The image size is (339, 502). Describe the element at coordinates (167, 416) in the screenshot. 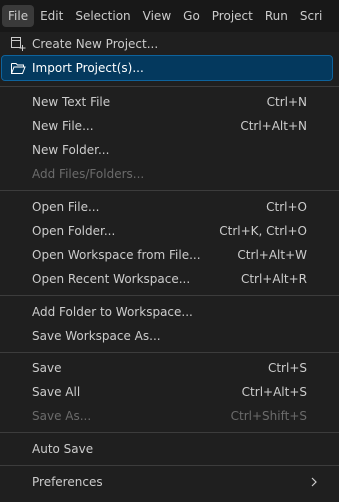

I see `menu-item-save-as: Save As... Ctrl+Shift+S` at that location.